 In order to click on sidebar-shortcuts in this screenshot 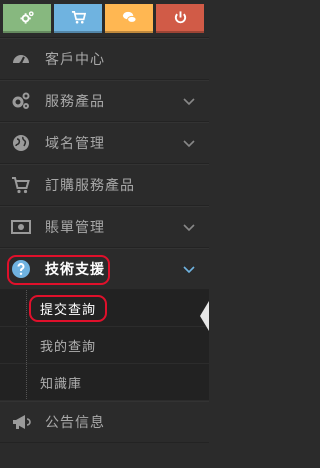, I will do `click(104, 19)`.